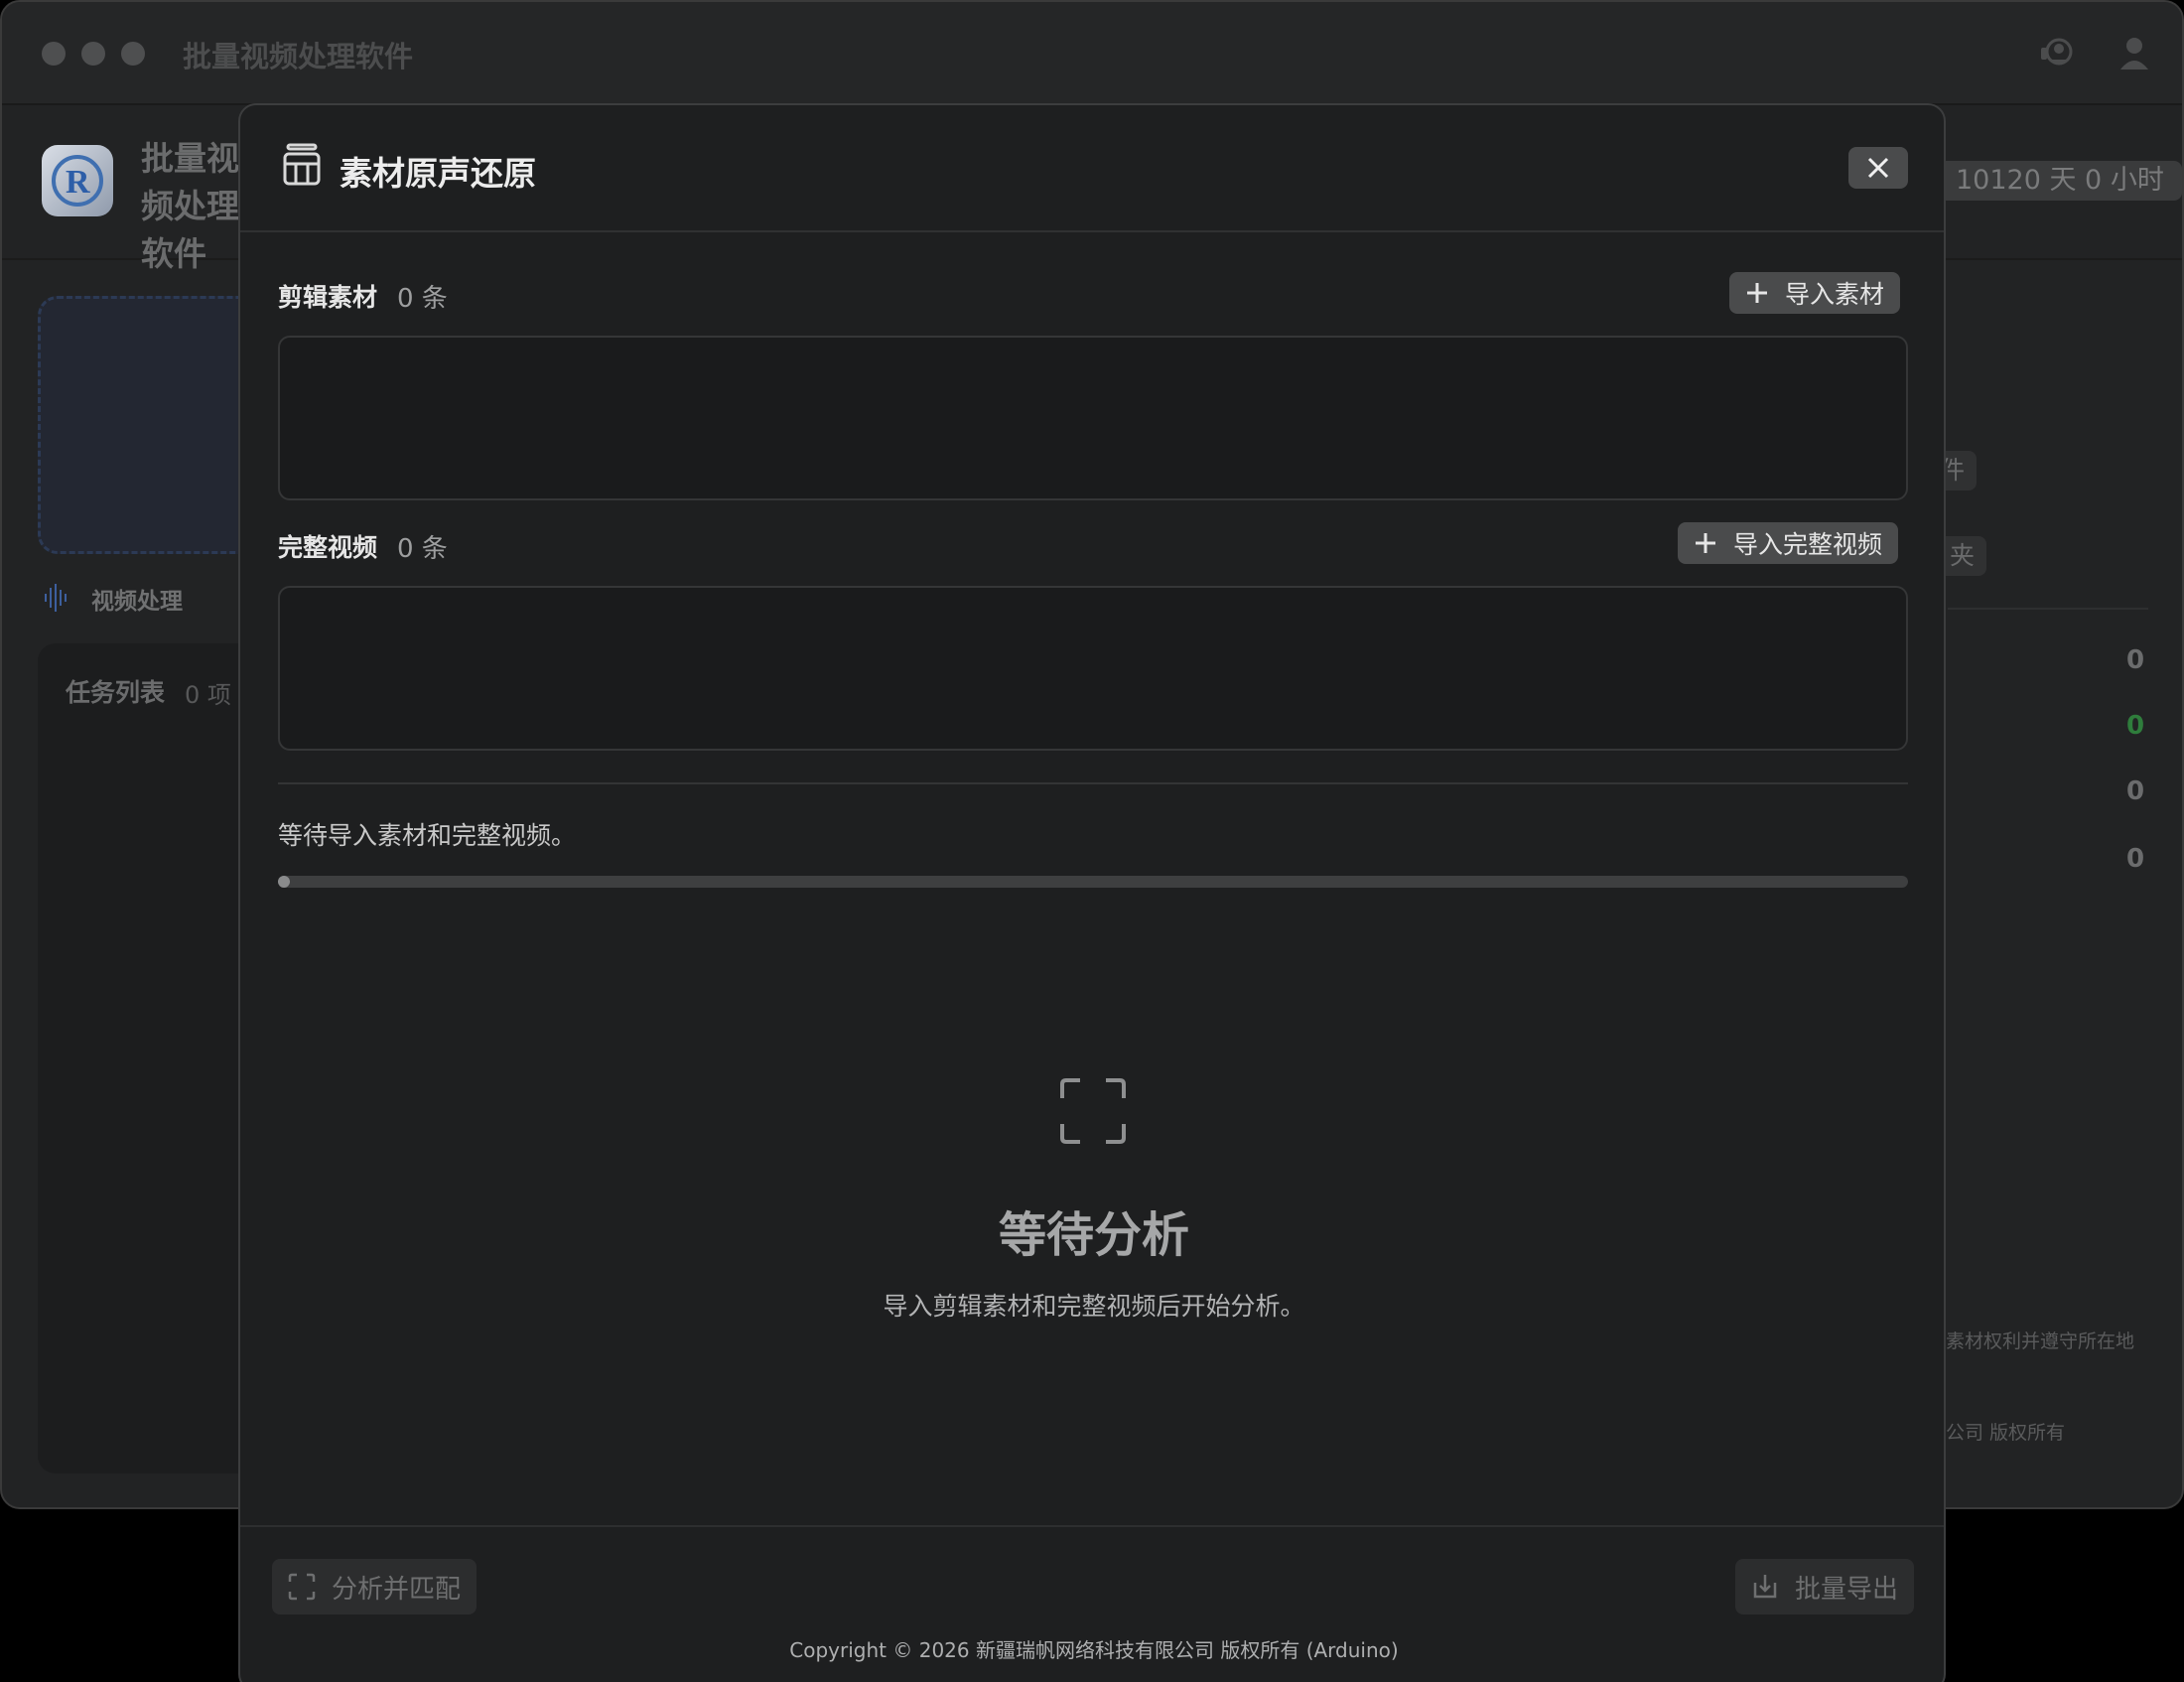 Image resolution: width=2184 pixels, height=1682 pixels. Describe the element at coordinates (54, 54) in the screenshot. I see `window-close-button` at that location.